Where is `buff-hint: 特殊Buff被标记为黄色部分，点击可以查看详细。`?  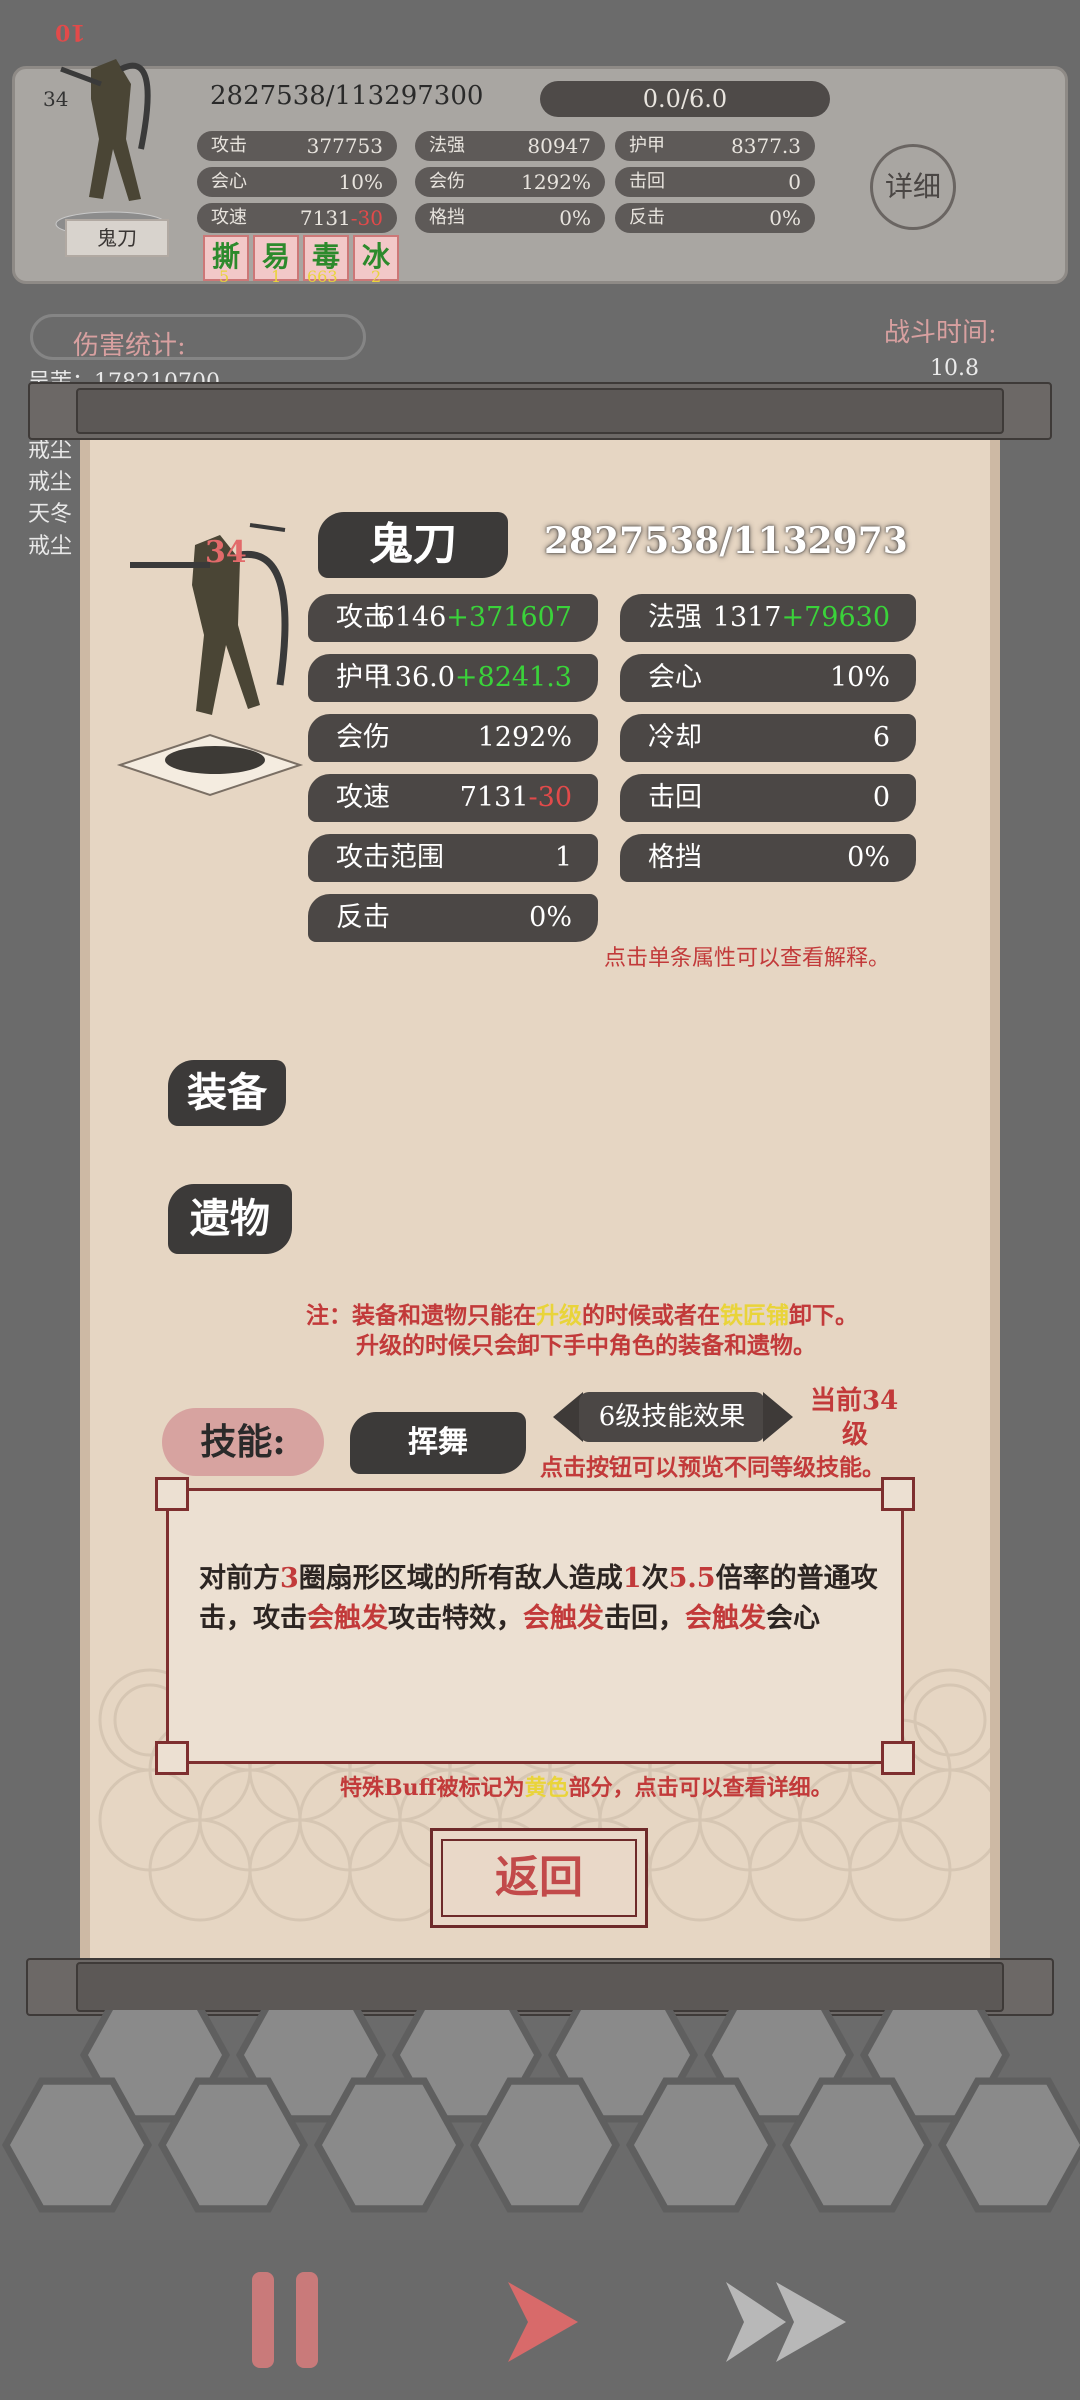 buff-hint: 特殊Buff被标记为黄色部分，点击可以查看详细。 is located at coordinates (586, 1788).